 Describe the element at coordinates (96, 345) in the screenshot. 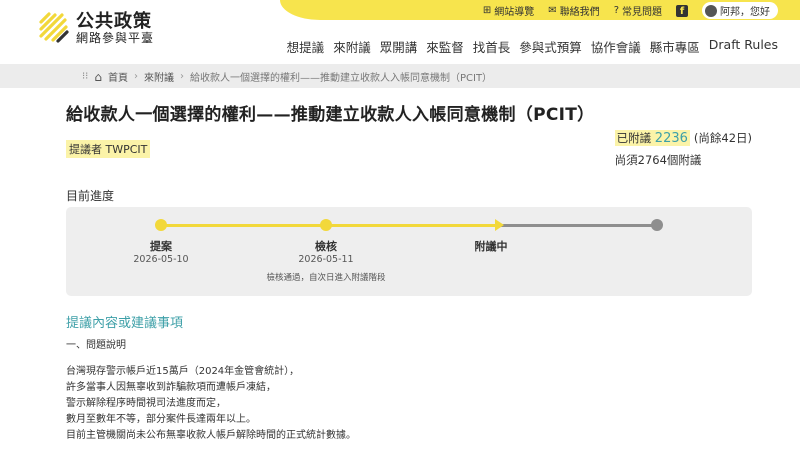

I see `content-line: 一、問題說明` at that location.